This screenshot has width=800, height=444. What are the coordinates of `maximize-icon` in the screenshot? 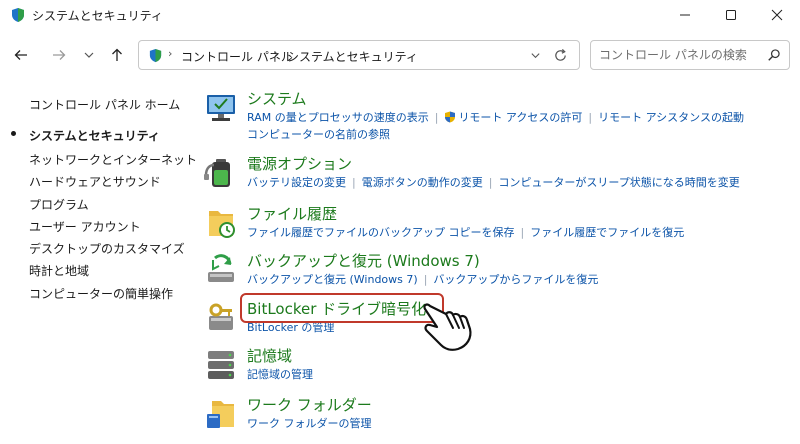 It's located at (731, 15).